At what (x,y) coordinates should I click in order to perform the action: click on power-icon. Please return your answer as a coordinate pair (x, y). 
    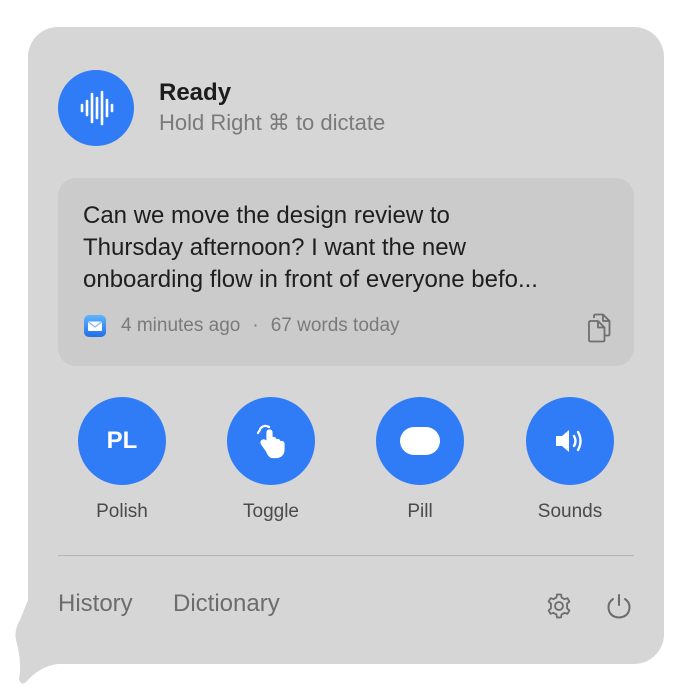
    Looking at the image, I should click on (619, 606).